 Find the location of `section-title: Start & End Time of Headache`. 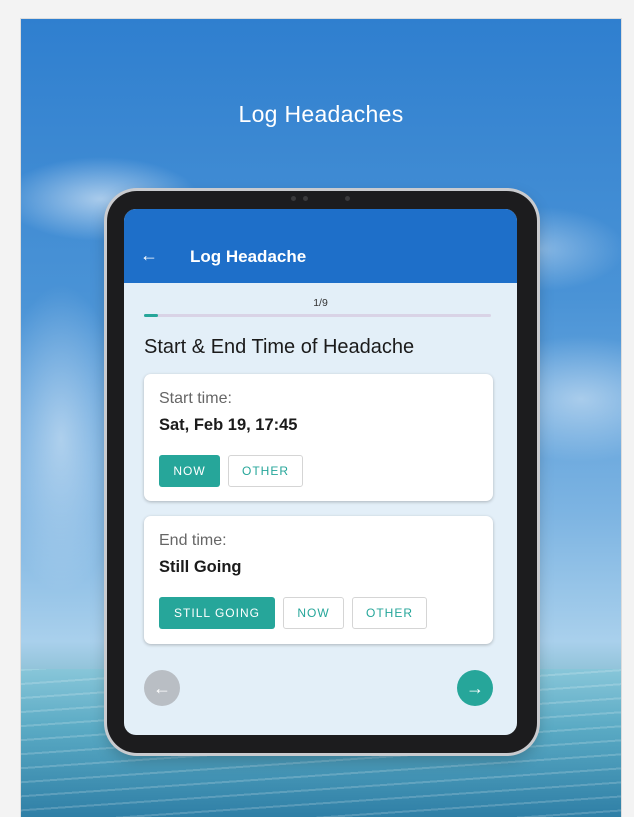

section-title: Start & End Time of Headache is located at coordinates (279, 347).